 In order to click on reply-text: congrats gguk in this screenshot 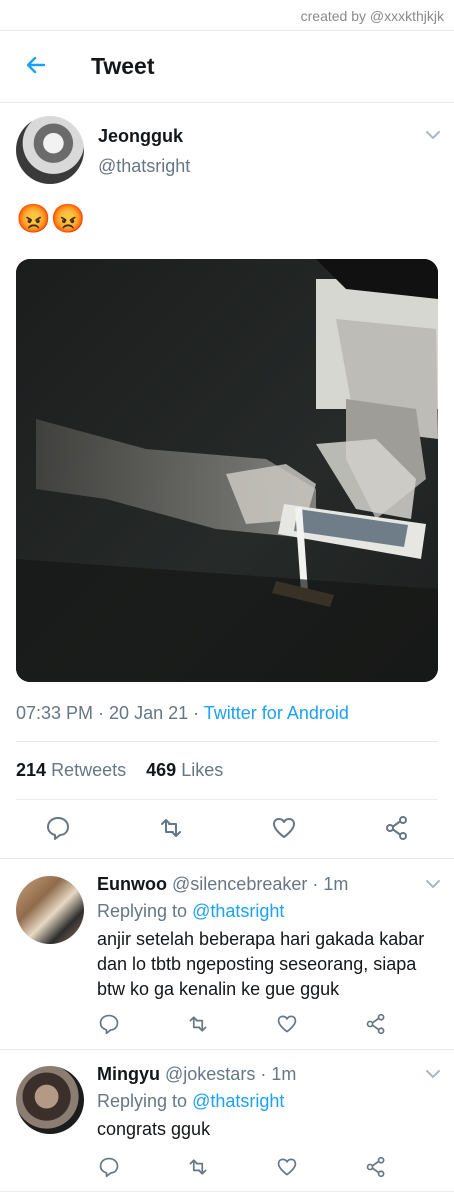, I will do `click(269, 1129)`.